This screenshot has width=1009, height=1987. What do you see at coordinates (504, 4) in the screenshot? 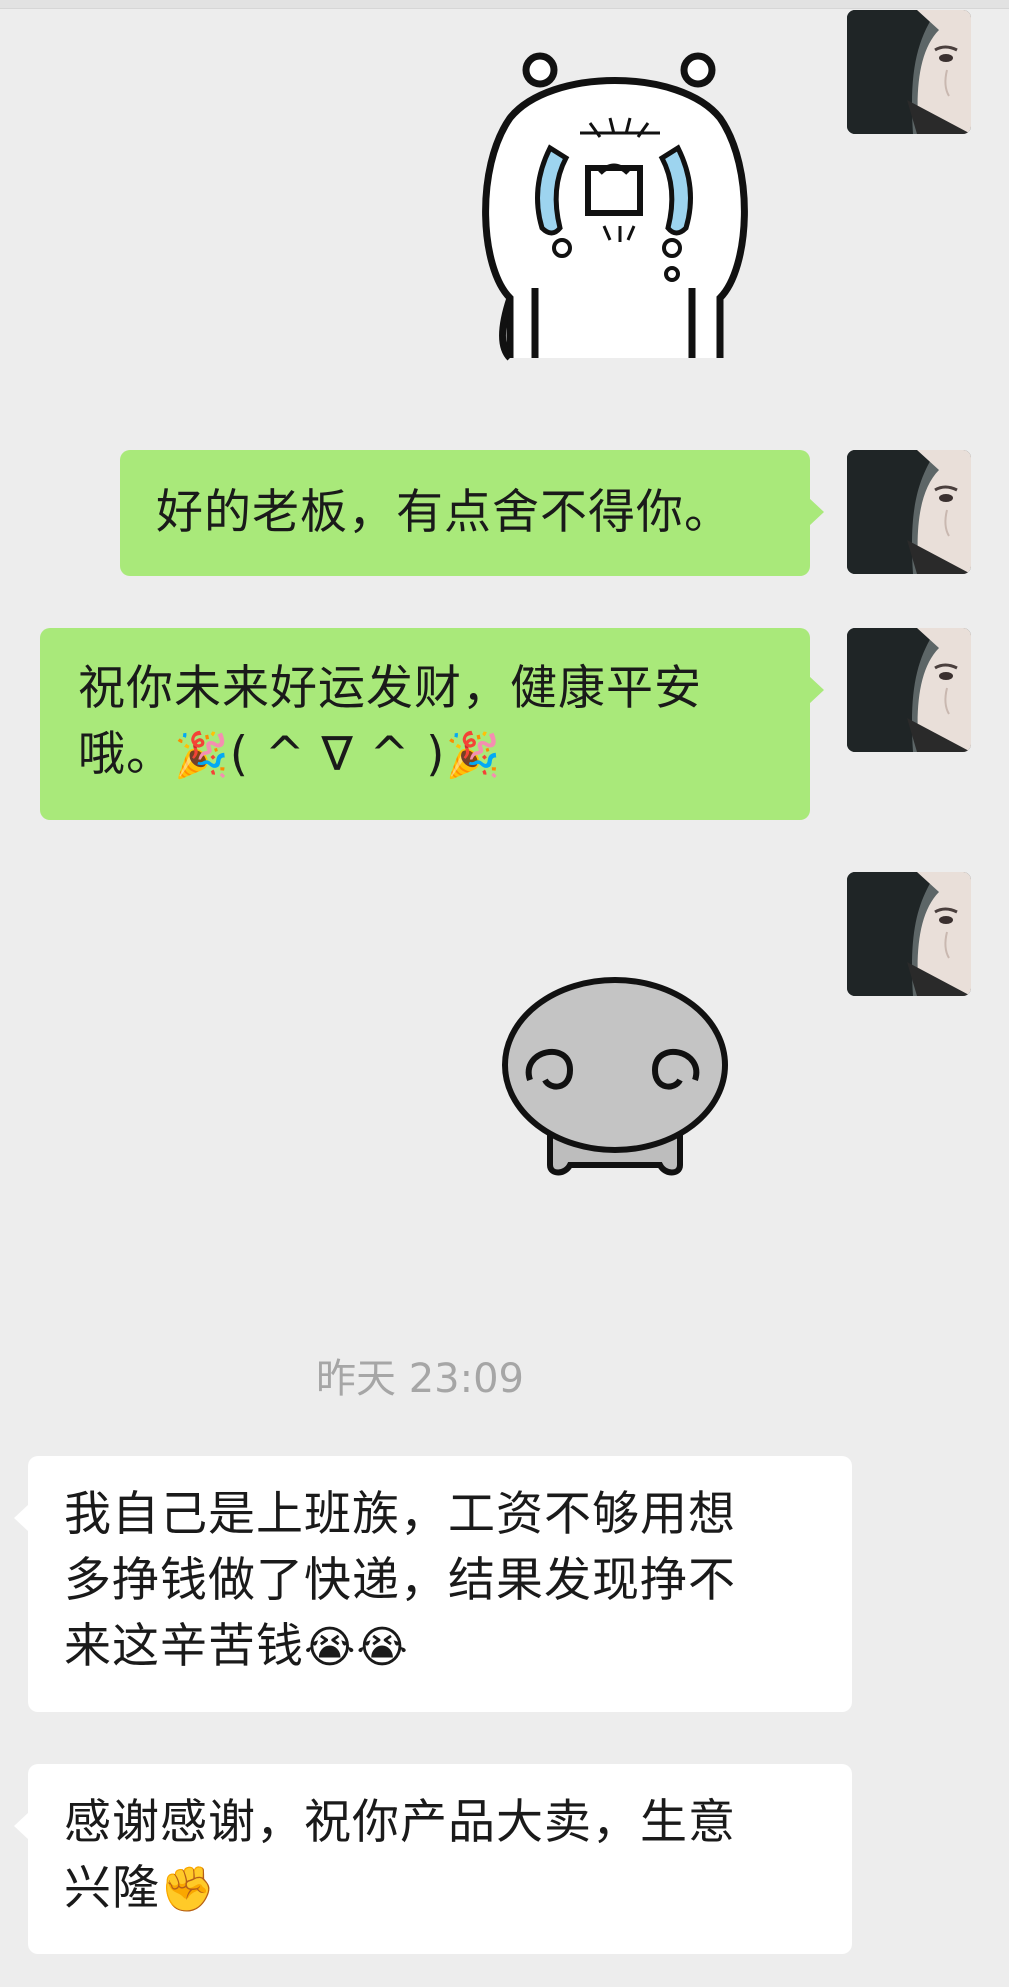
I see `top-divider` at bounding box center [504, 4].